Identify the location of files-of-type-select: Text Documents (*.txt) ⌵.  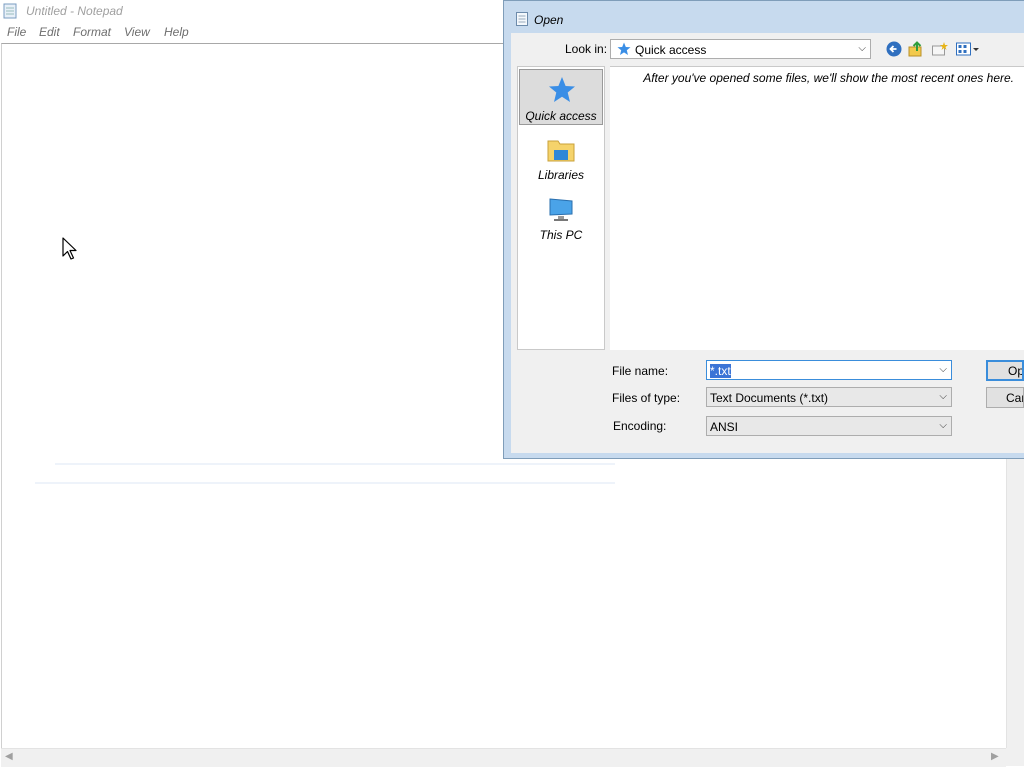
(829, 397).